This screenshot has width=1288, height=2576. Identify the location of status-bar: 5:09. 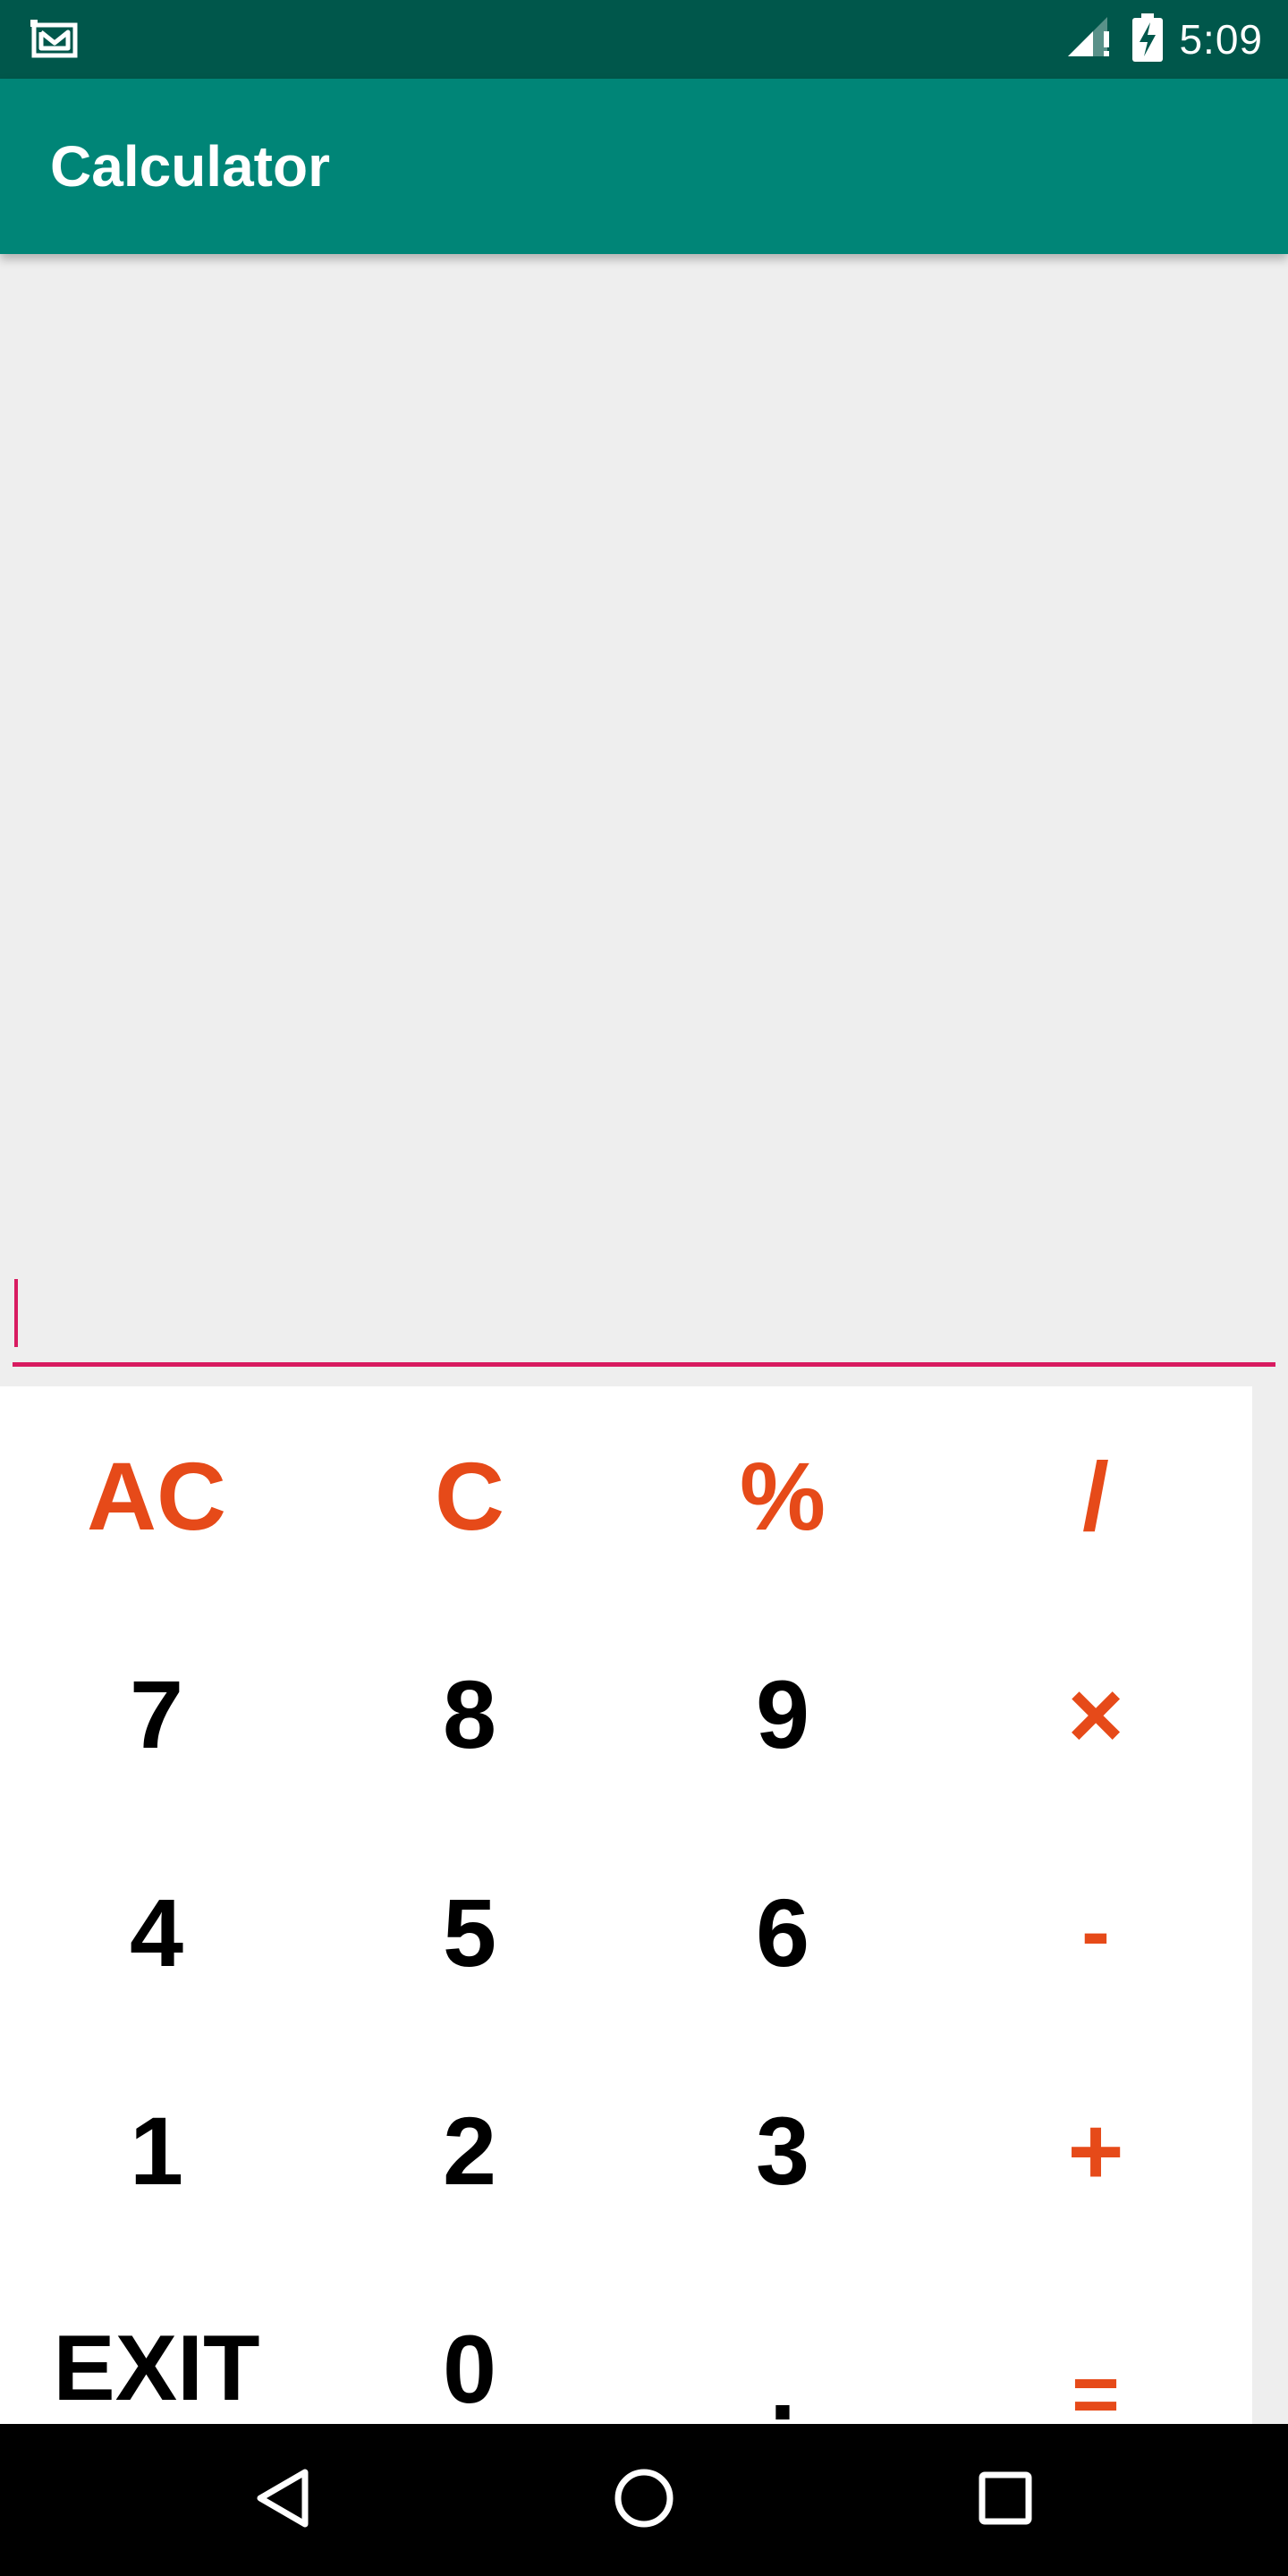
(644, 39).